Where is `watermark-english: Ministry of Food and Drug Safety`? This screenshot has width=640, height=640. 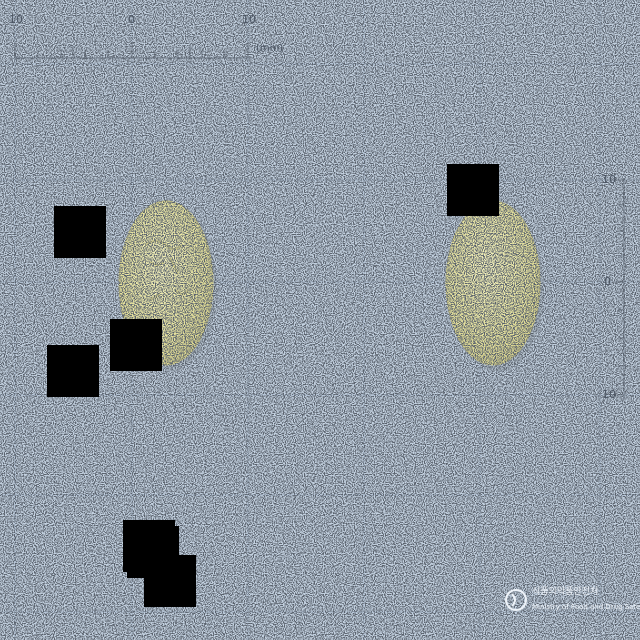
watermark-english: Ministry of Food and Drug Safety is located at coordinates (586, 607).